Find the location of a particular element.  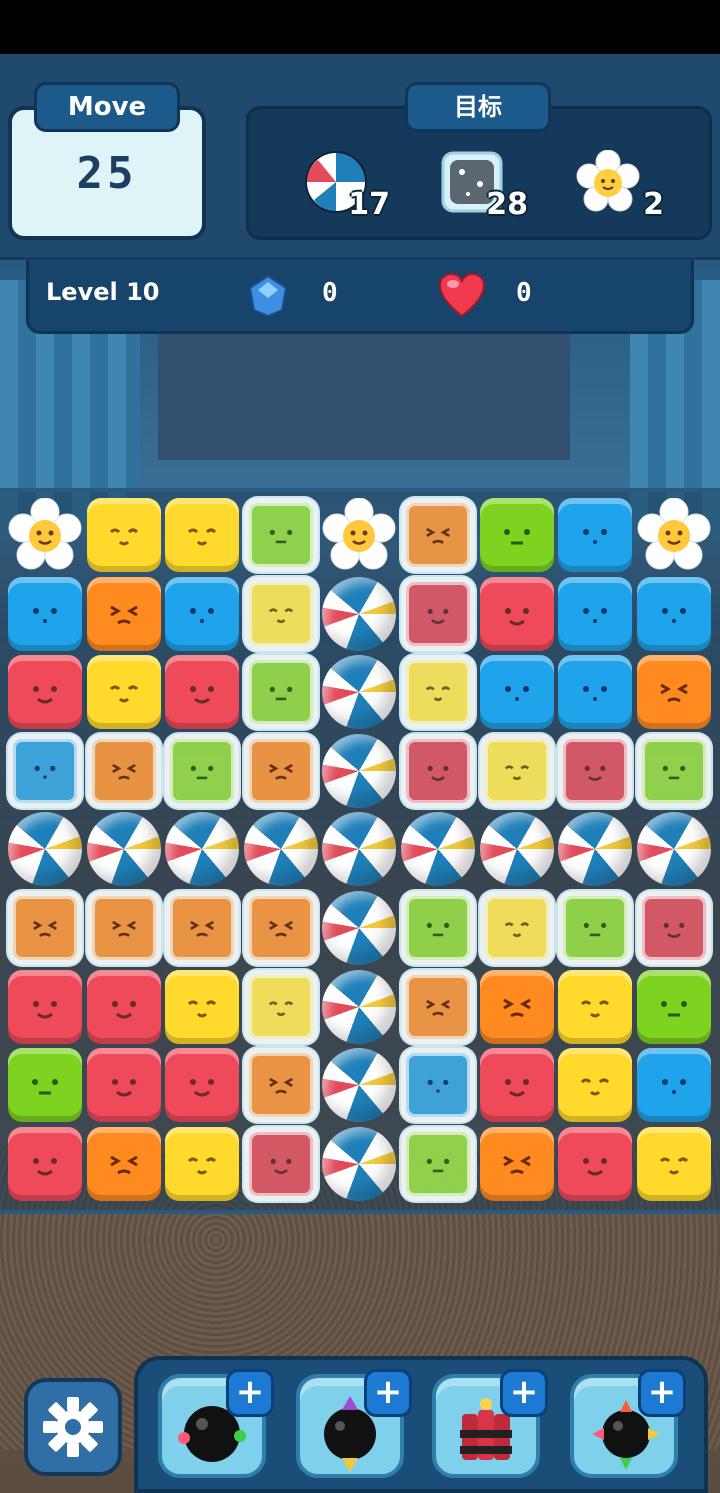

heart-count: 0 is located at coordinates (524, 293).